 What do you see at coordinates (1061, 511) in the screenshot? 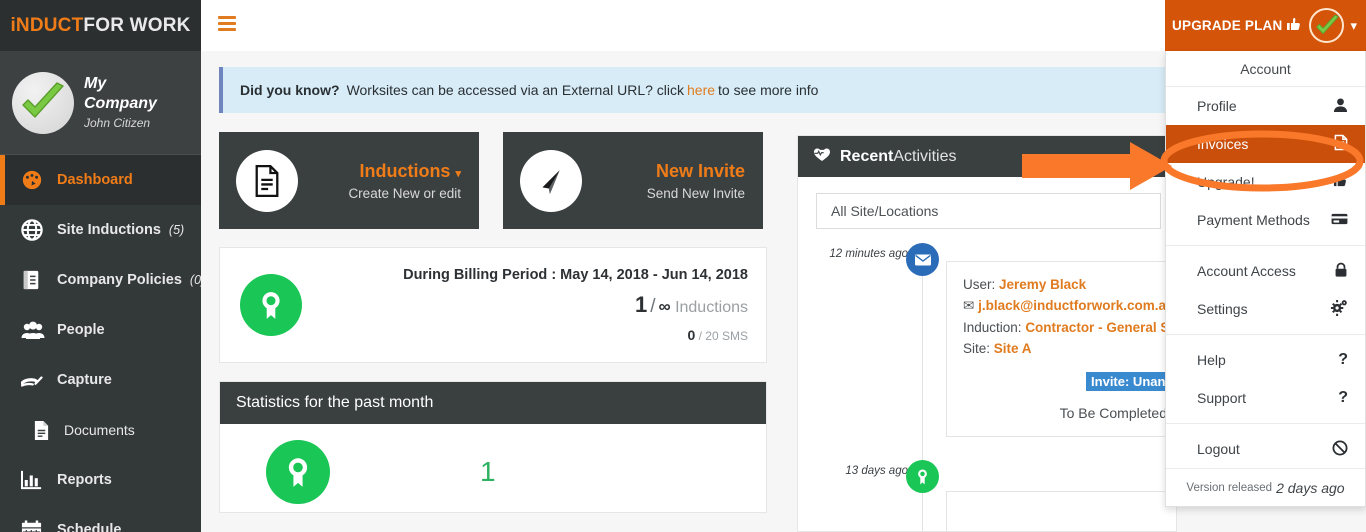
I see `activity-card` at bounding box center [1061, 511].